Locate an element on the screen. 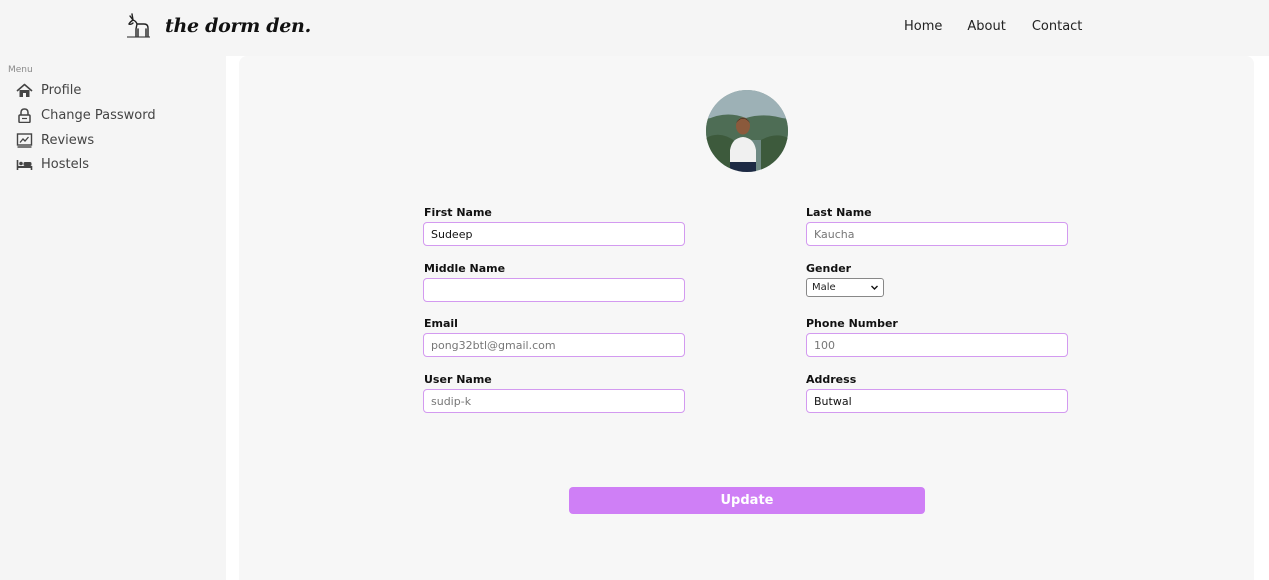  sidebar-item-label: Profile is located at coordinates (61, 90).